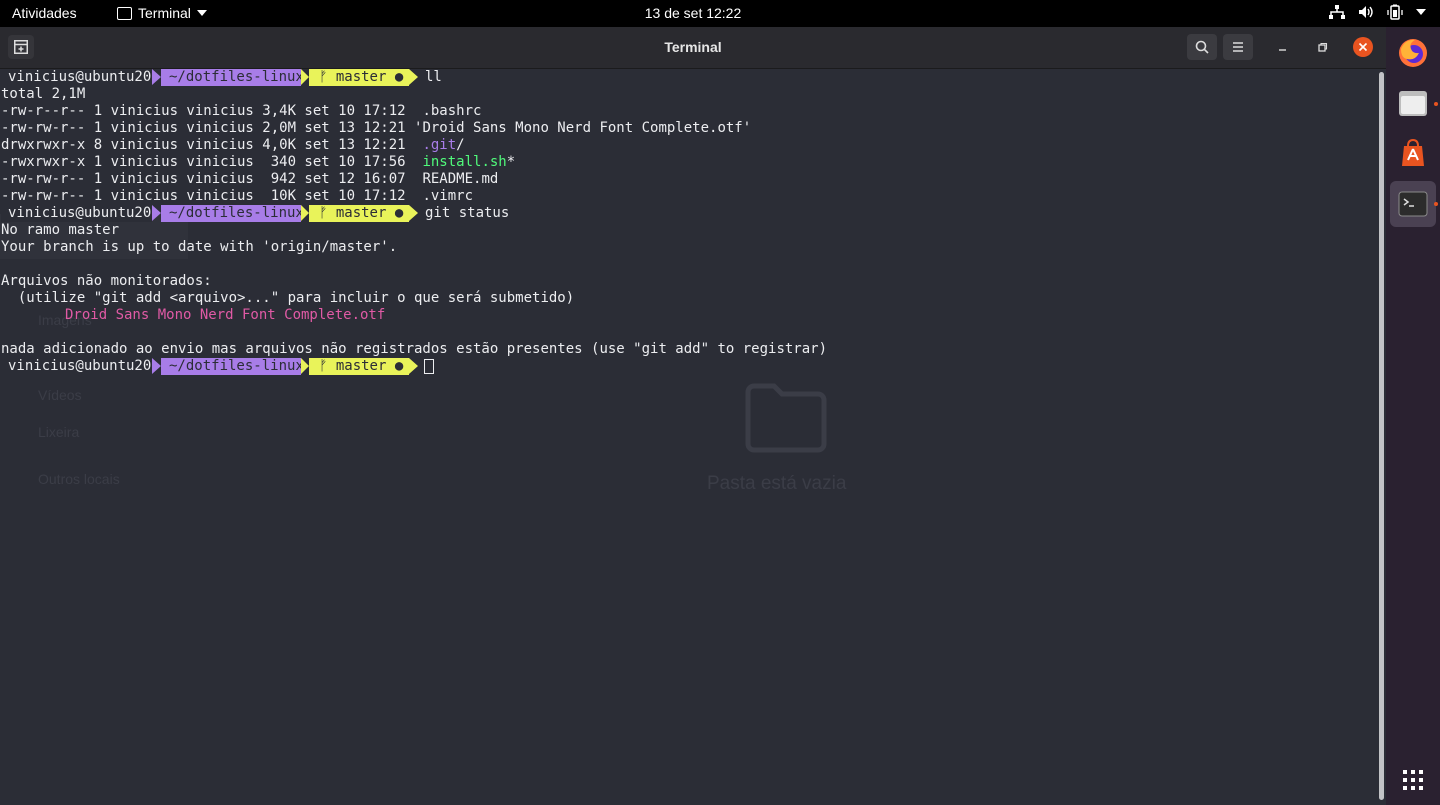 The width and height of the screenshot is (1440, 805). I want to click on output-line: No ramo master, so click(60, 230).